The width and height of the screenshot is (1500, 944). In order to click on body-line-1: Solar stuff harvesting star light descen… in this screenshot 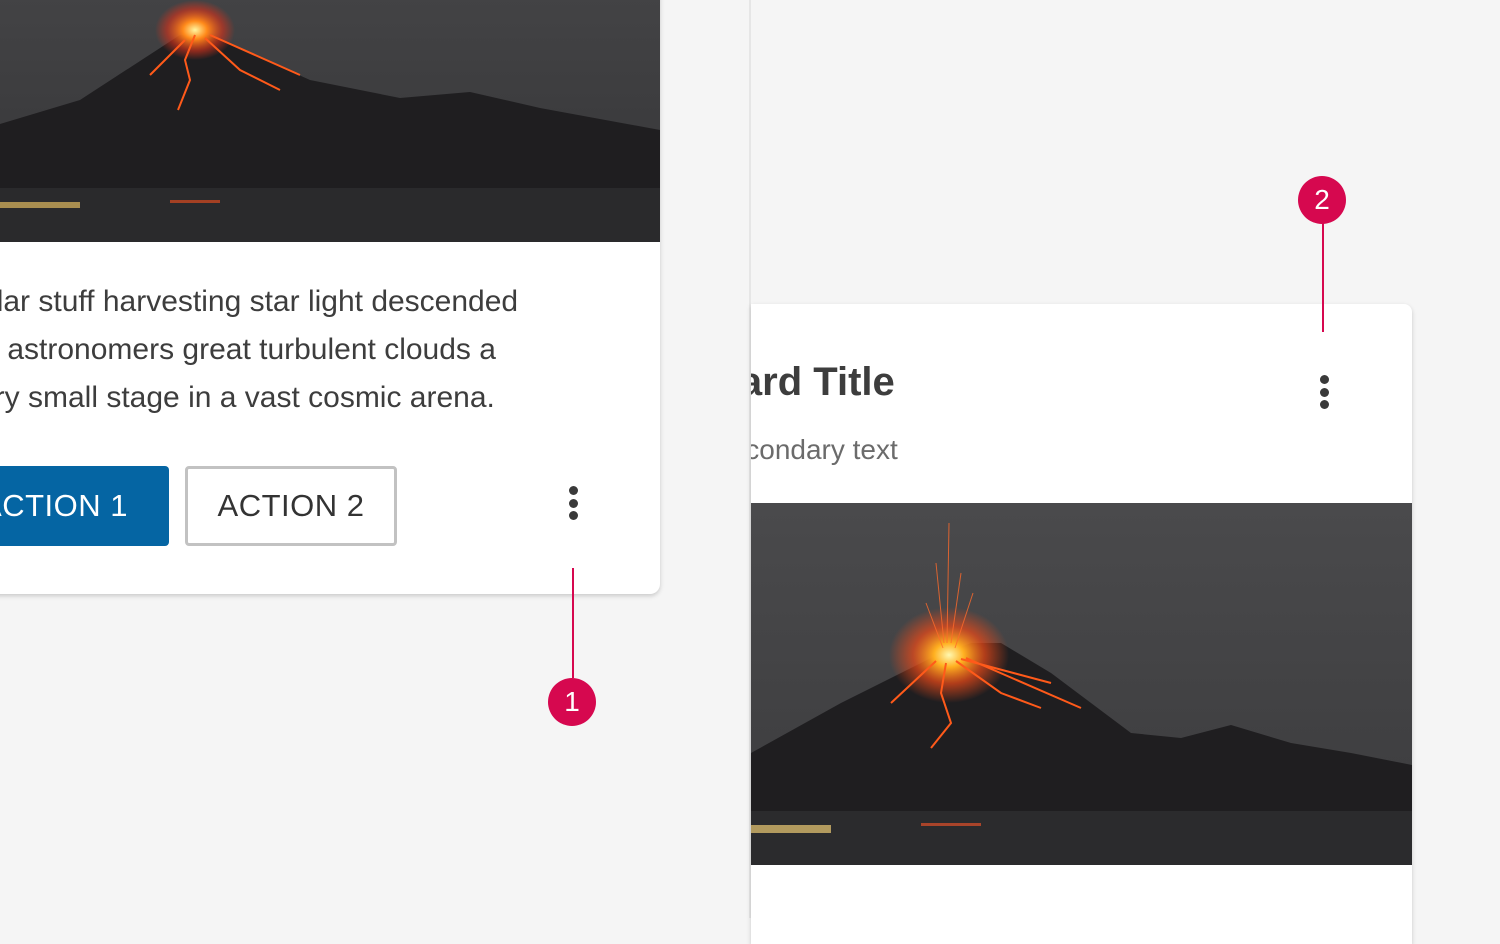, I will do `click(259, 301)`.